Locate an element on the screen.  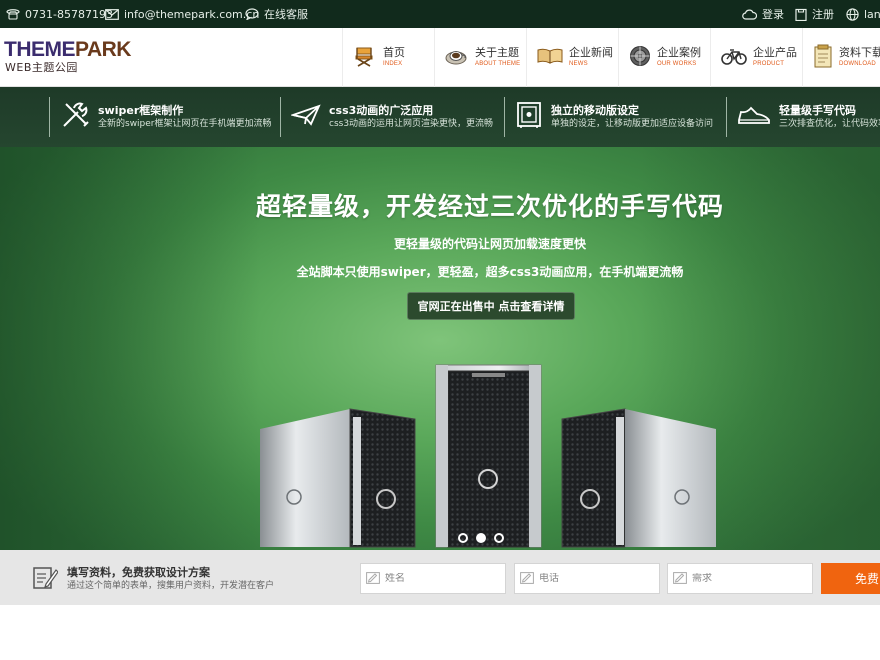
edit-form-icon is located at coordinates (45, 579).